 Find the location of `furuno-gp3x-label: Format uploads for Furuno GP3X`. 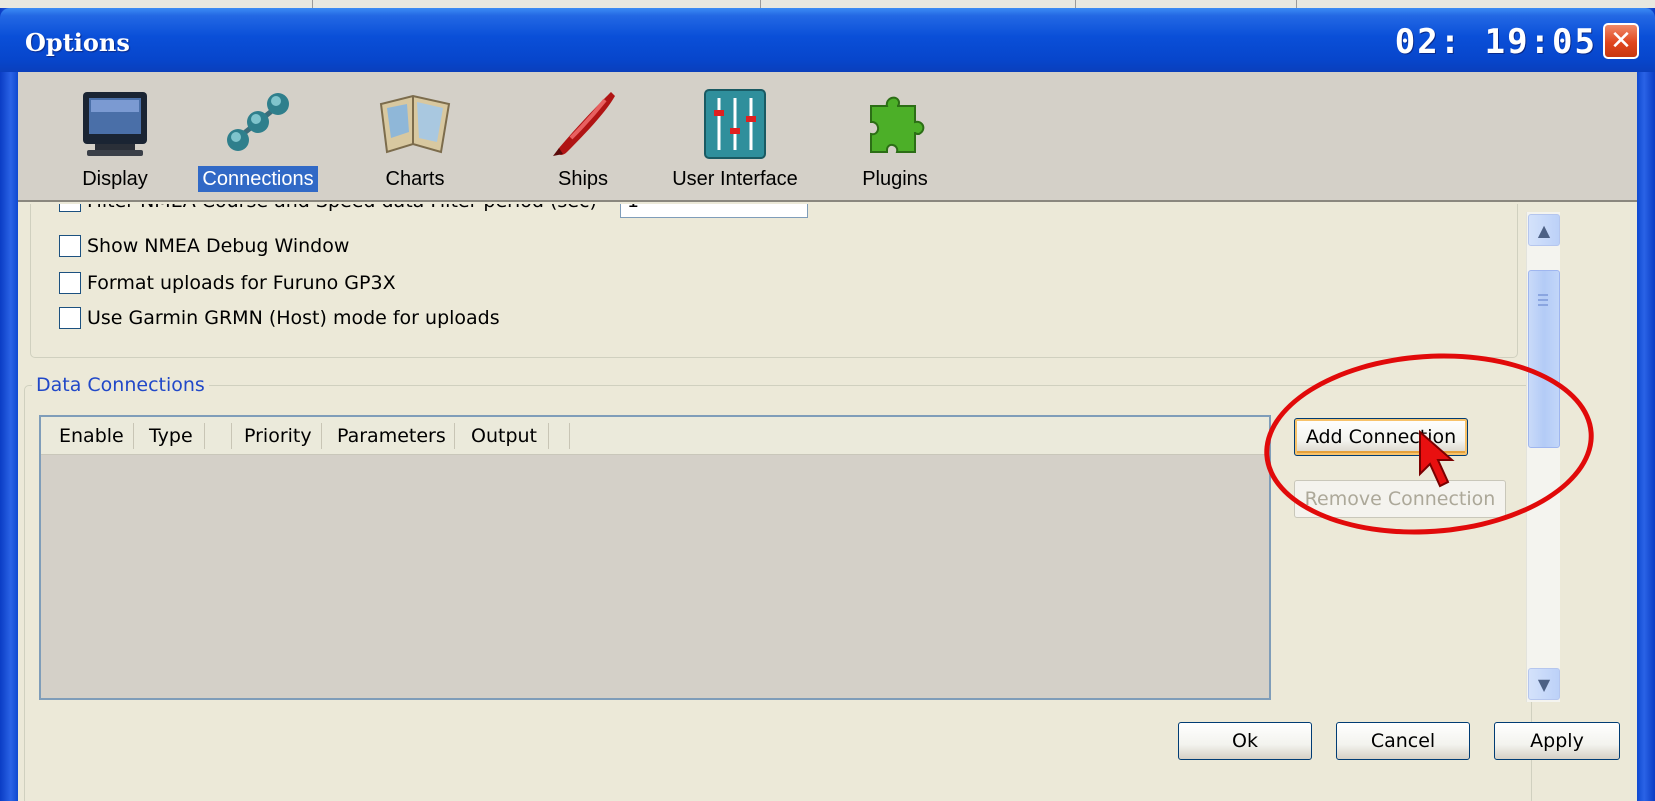

furuno-gp3x-label: Format uploads for Furuno GP3X is located at coordinates (241, 283).